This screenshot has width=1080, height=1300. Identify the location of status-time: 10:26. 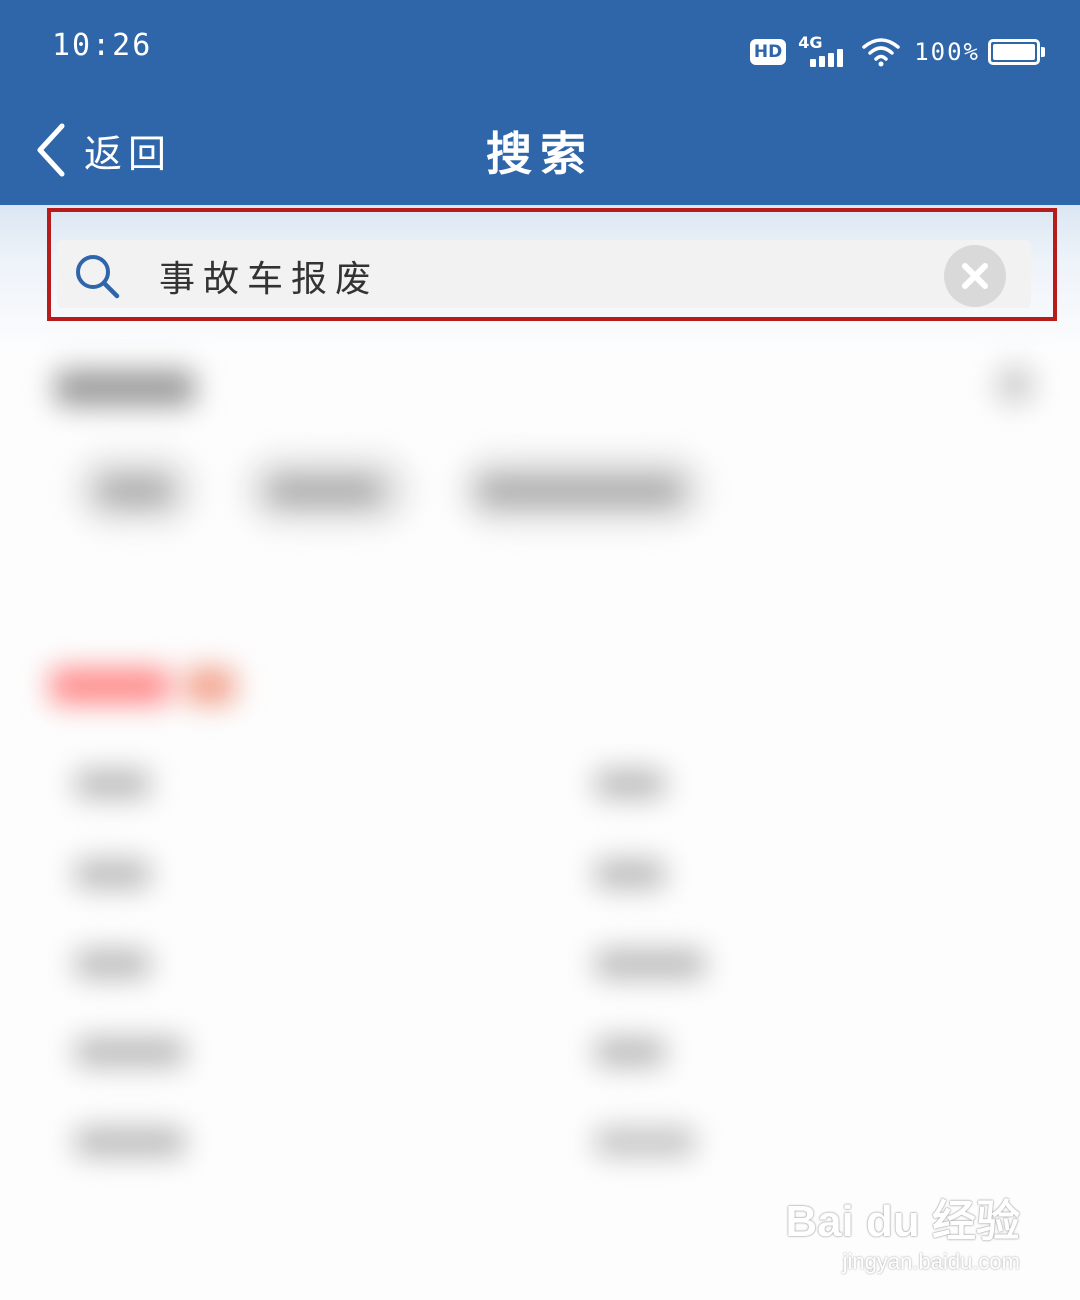
(102, 45).